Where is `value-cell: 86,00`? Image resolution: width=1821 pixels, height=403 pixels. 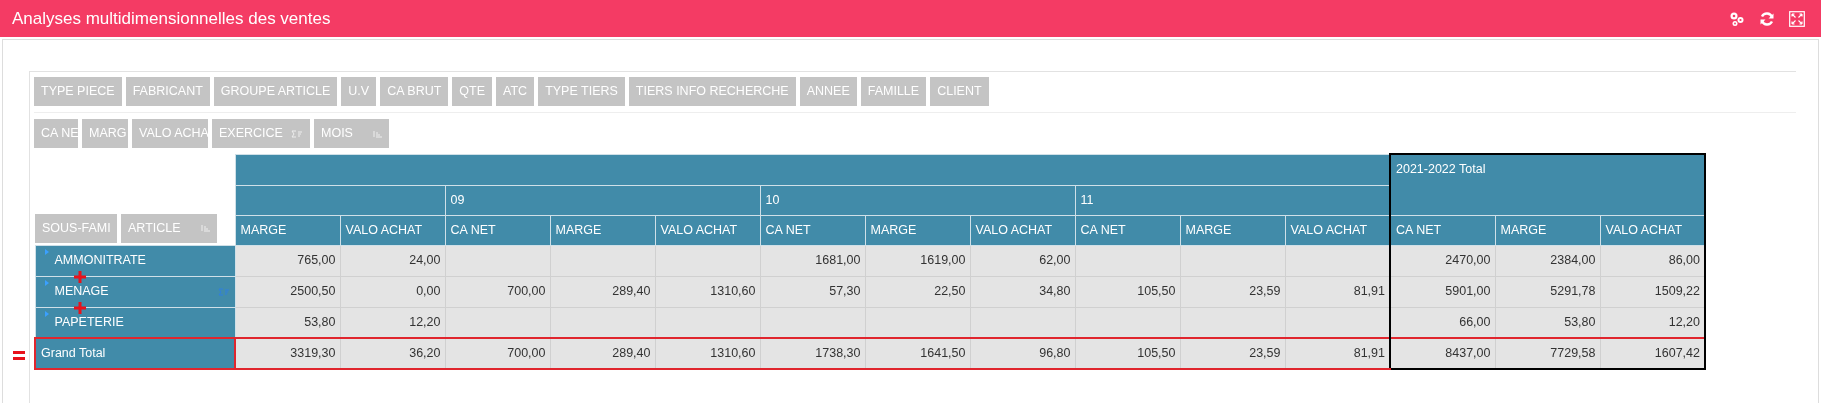
value-cell: 86,00 is located at coordinates (1684, 260).